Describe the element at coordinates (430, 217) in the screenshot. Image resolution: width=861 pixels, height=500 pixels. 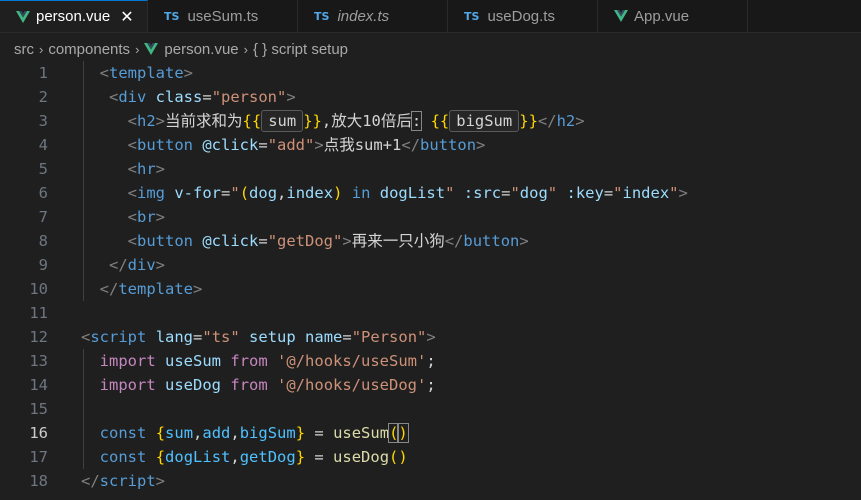
I see `code-line: 7 <br>` at that location.